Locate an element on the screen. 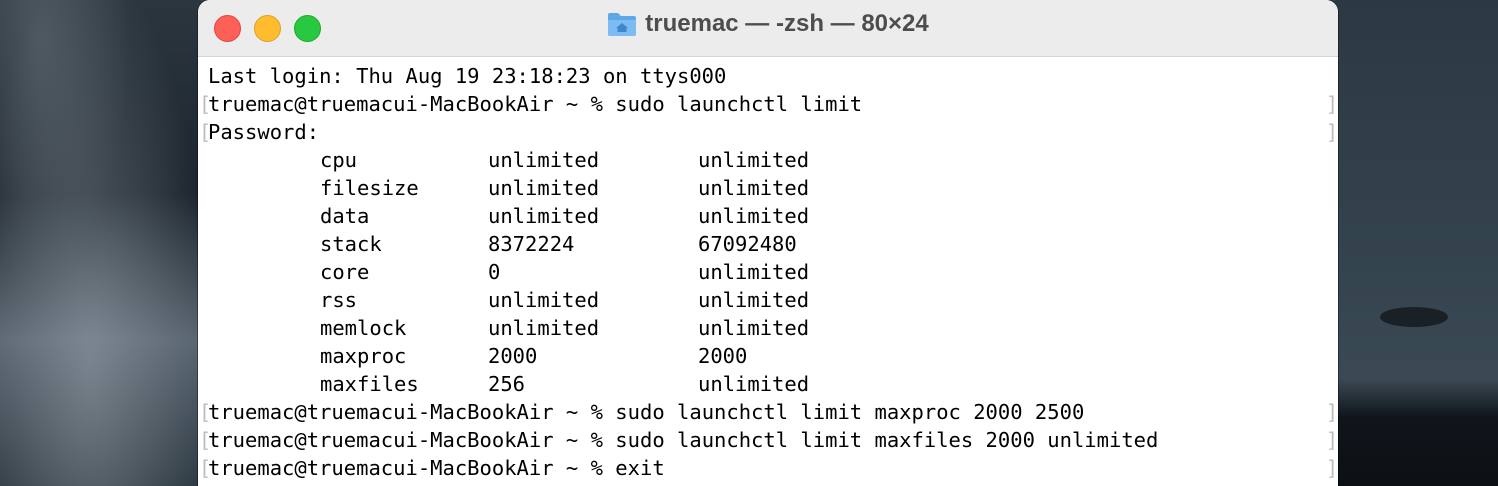  limit-soft: 0 is located at coordinates (494, 272).